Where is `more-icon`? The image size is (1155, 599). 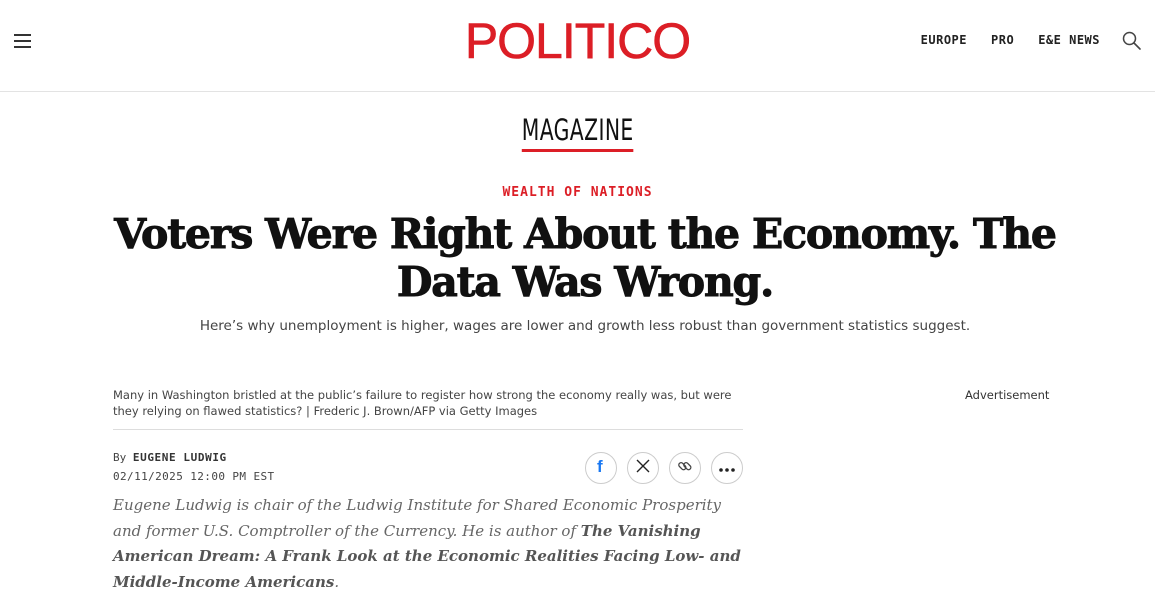
more-icon is located at coordinates (727, 468).